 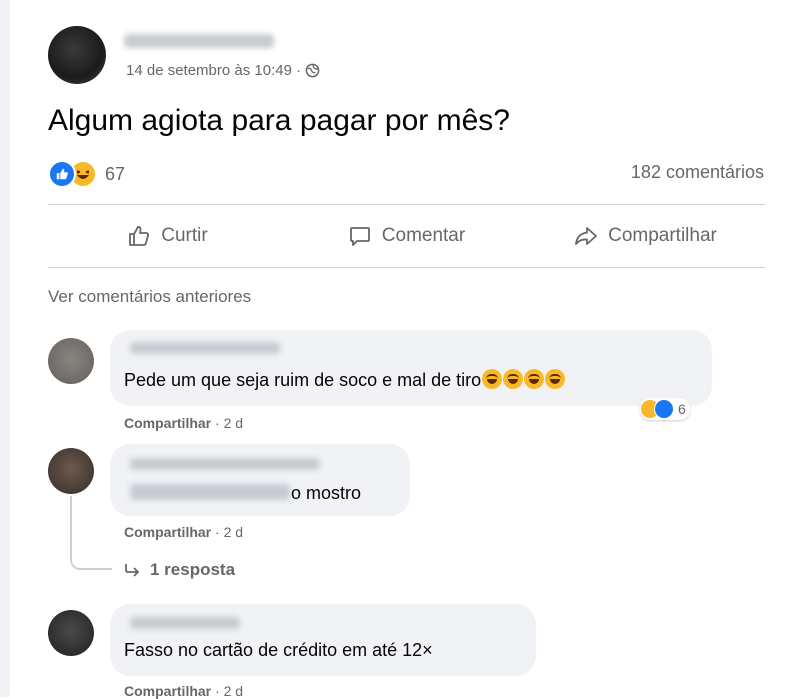 What do you see at coordinates (279, 120) in the screenshot?
I see `post-text: Algum agiota para pagar por mês?` at bounding box center [279, 120].